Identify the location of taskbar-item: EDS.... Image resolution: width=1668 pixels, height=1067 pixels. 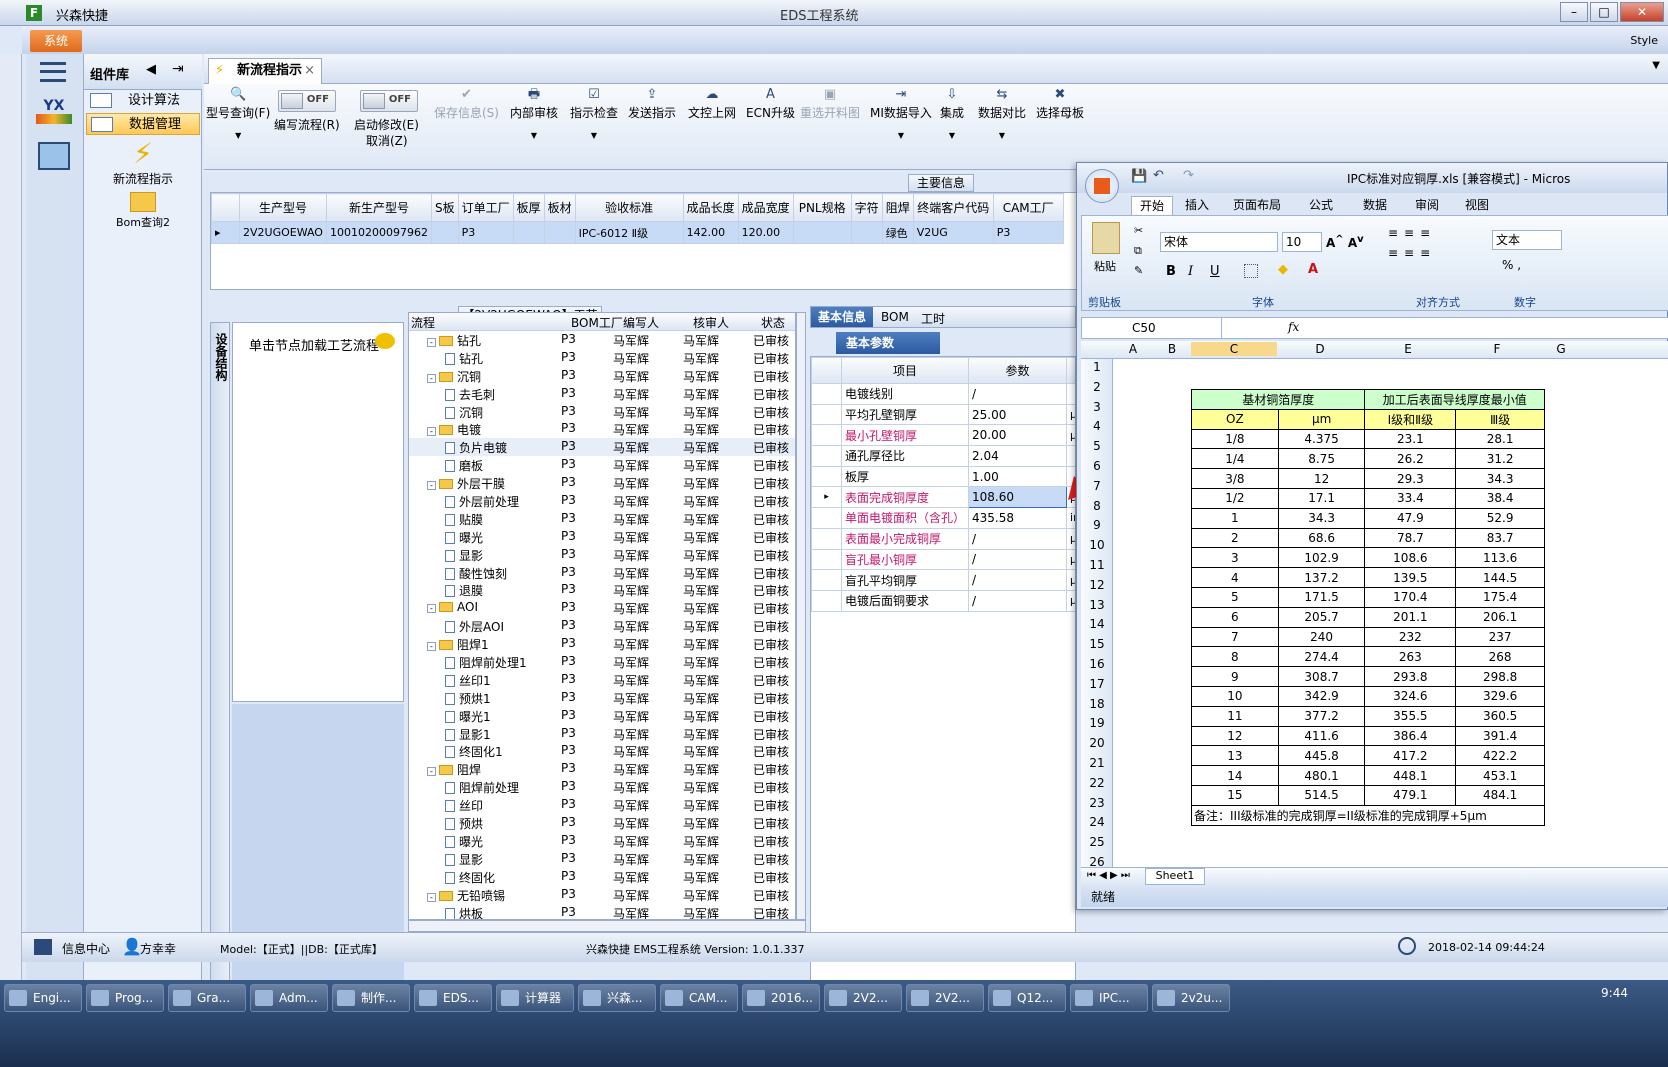
(453, 998).